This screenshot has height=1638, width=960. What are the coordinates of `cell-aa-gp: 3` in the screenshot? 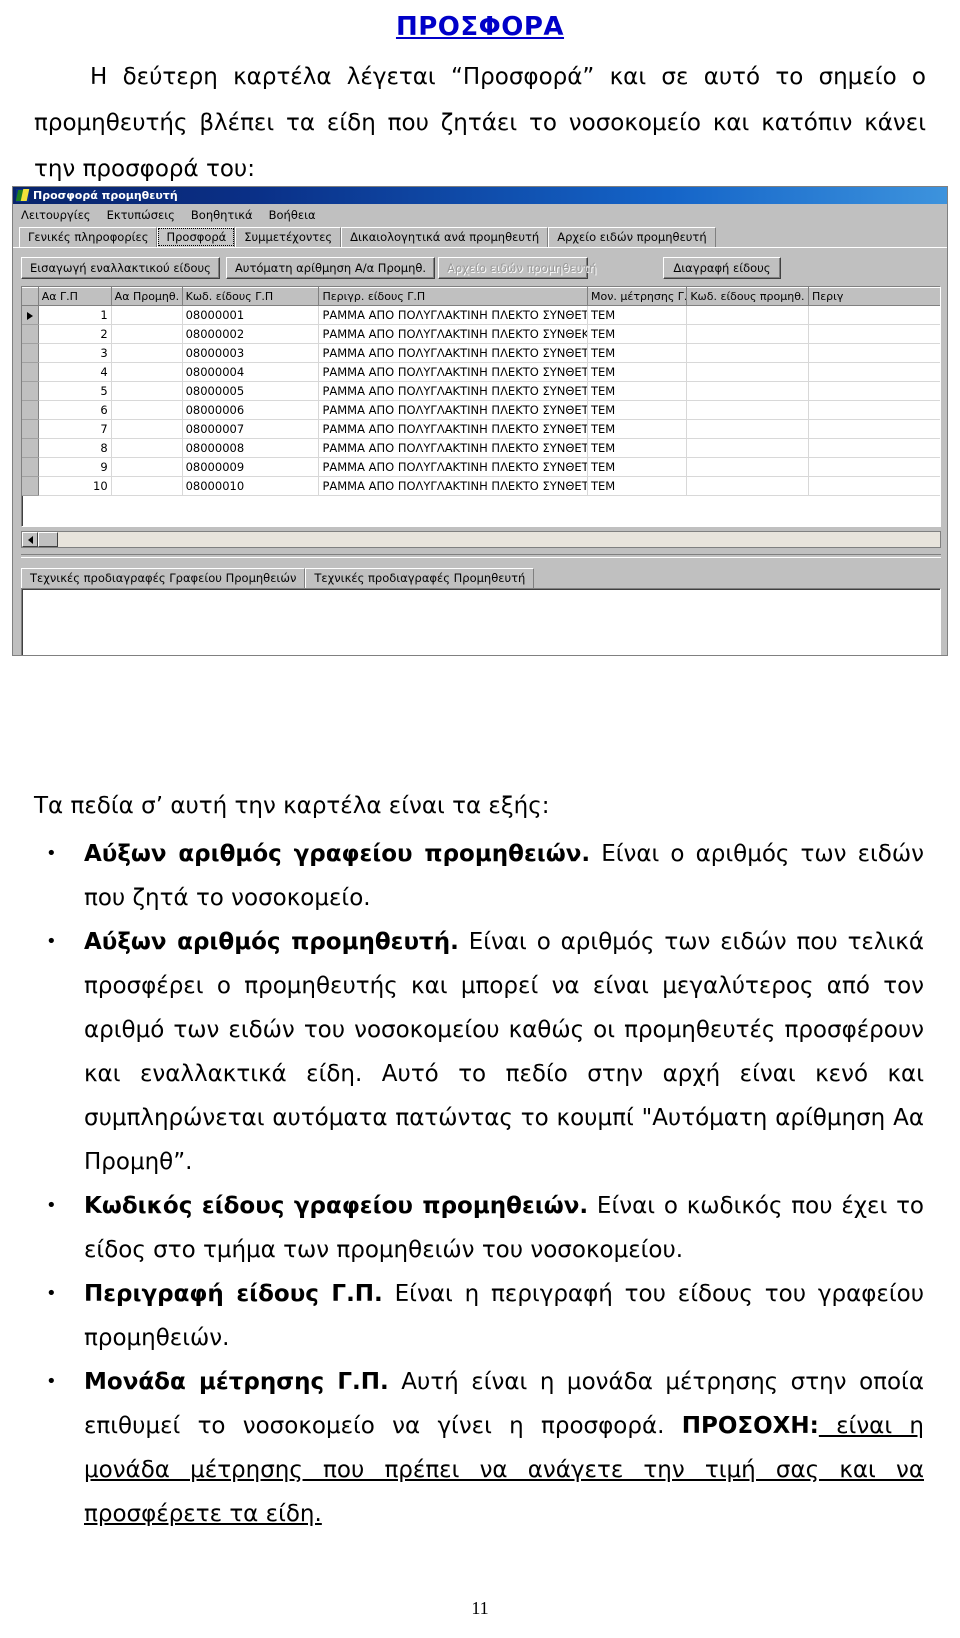 It's located at (75, 353).